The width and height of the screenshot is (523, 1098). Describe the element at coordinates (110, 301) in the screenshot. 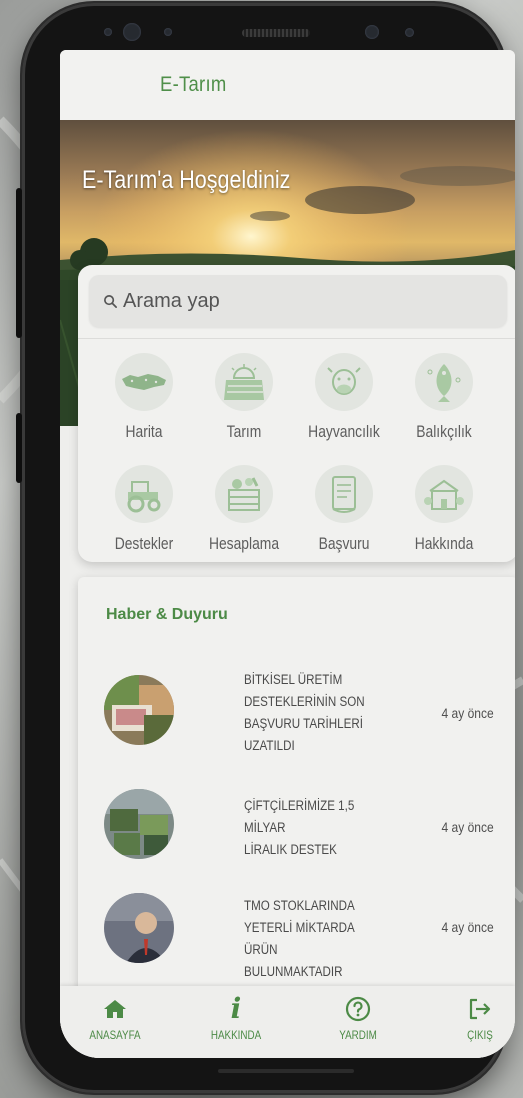

I see `search-icon` at that location.